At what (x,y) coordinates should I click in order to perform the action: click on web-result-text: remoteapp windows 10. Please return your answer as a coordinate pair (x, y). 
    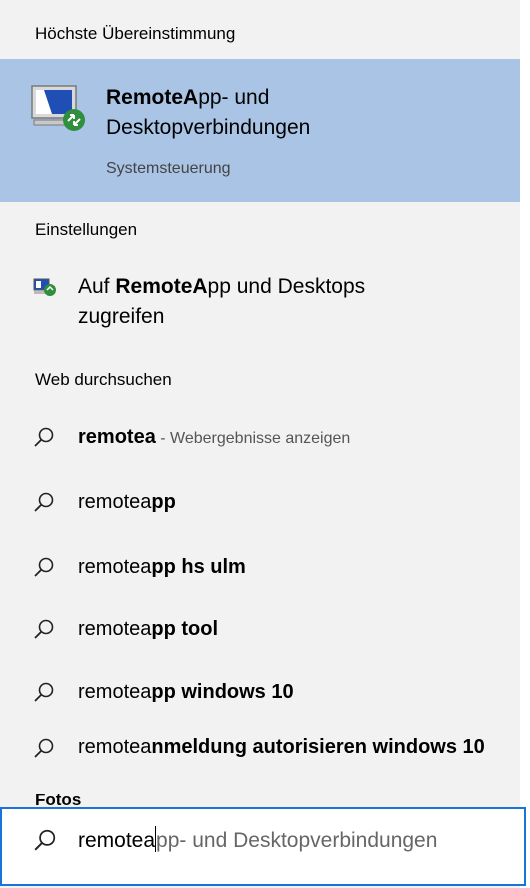
    Looking at the image, I should click on (186, 692).